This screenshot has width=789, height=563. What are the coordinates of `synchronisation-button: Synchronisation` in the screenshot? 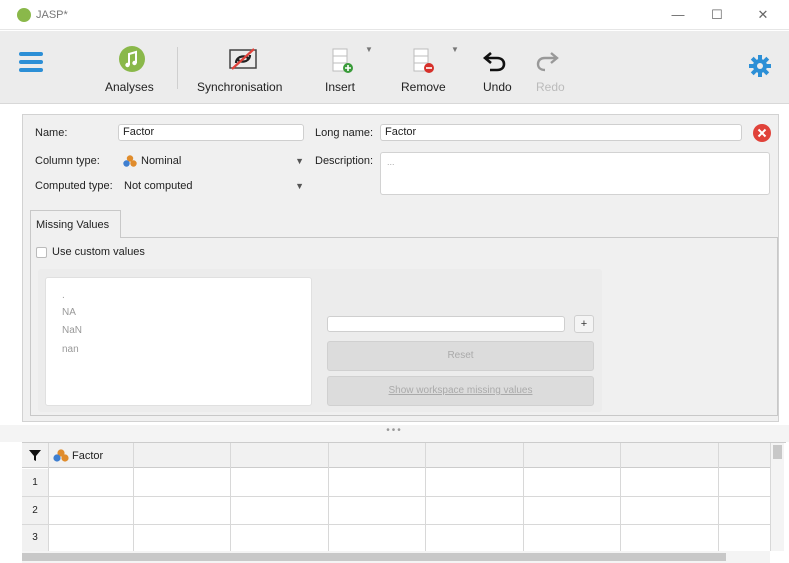 It's located at (244, 69).